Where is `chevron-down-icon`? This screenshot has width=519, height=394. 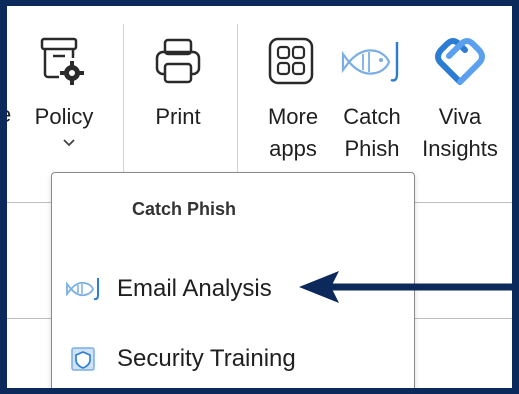
chevron-down-icon is located at coordinates (69, 143).